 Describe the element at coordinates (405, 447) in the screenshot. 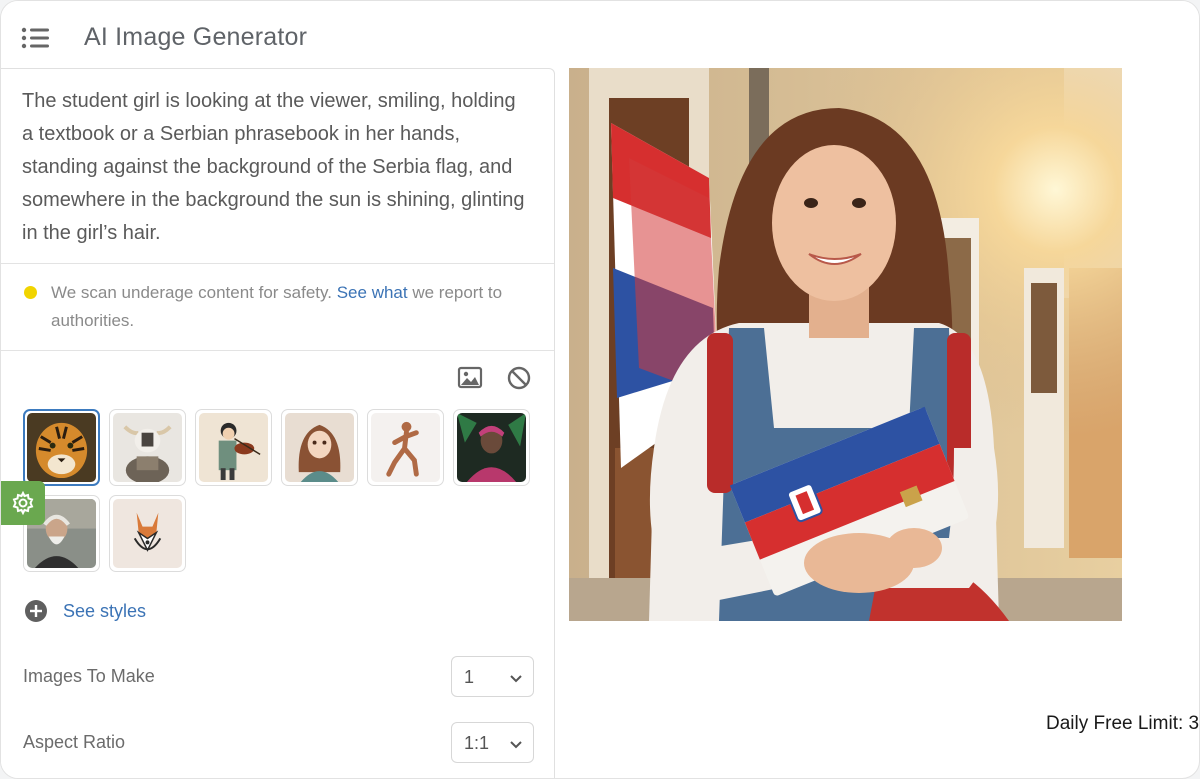

I see `style-thumb-bronze-runner` at that location.